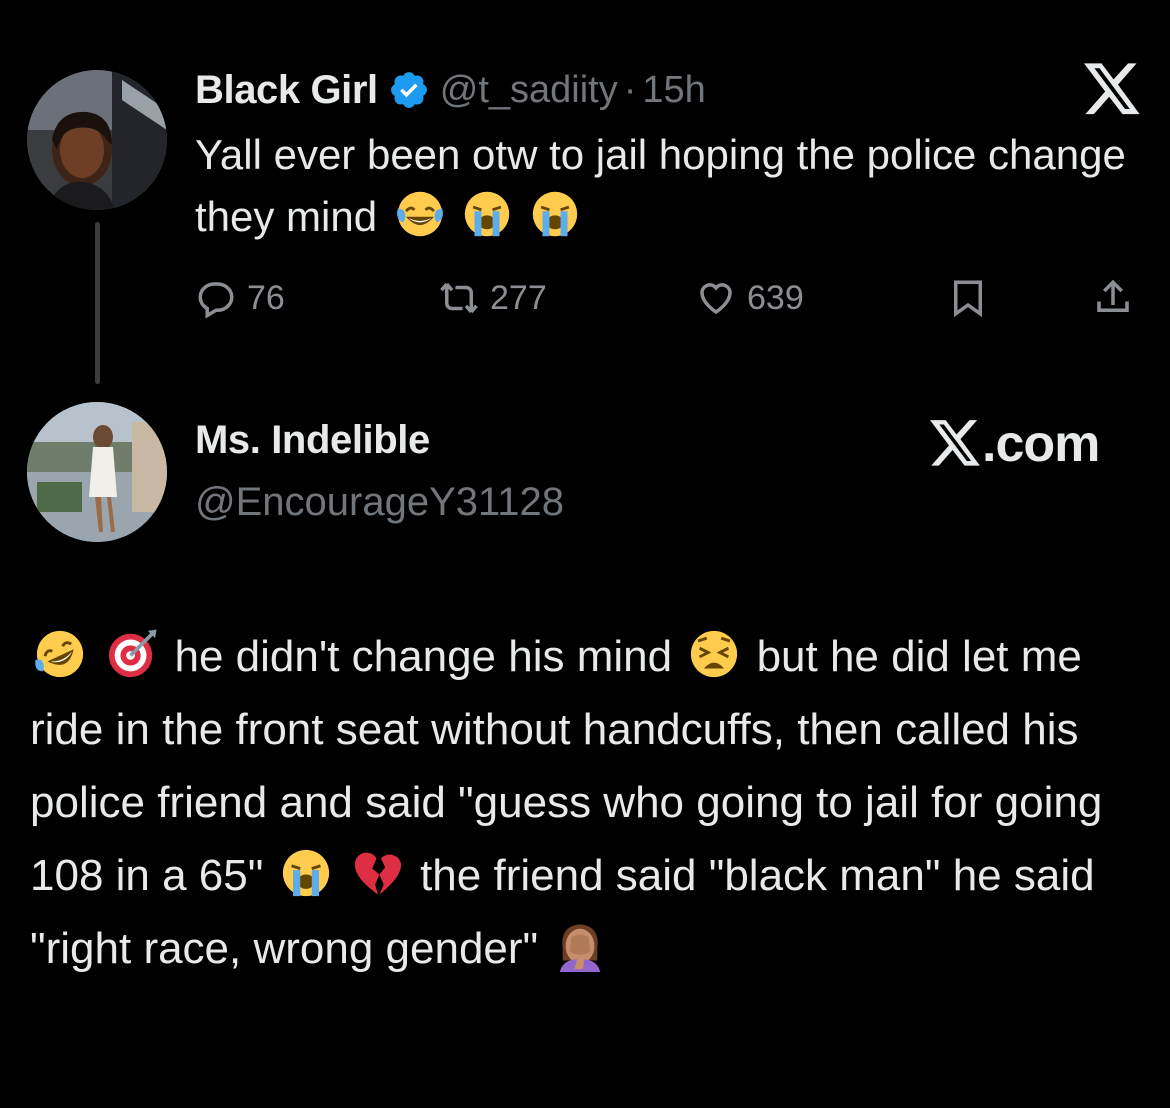  What do you see at coordinates (133, 653) in the screenshot?
I see `direct-hit-icon` at bounding box center [133, 653].